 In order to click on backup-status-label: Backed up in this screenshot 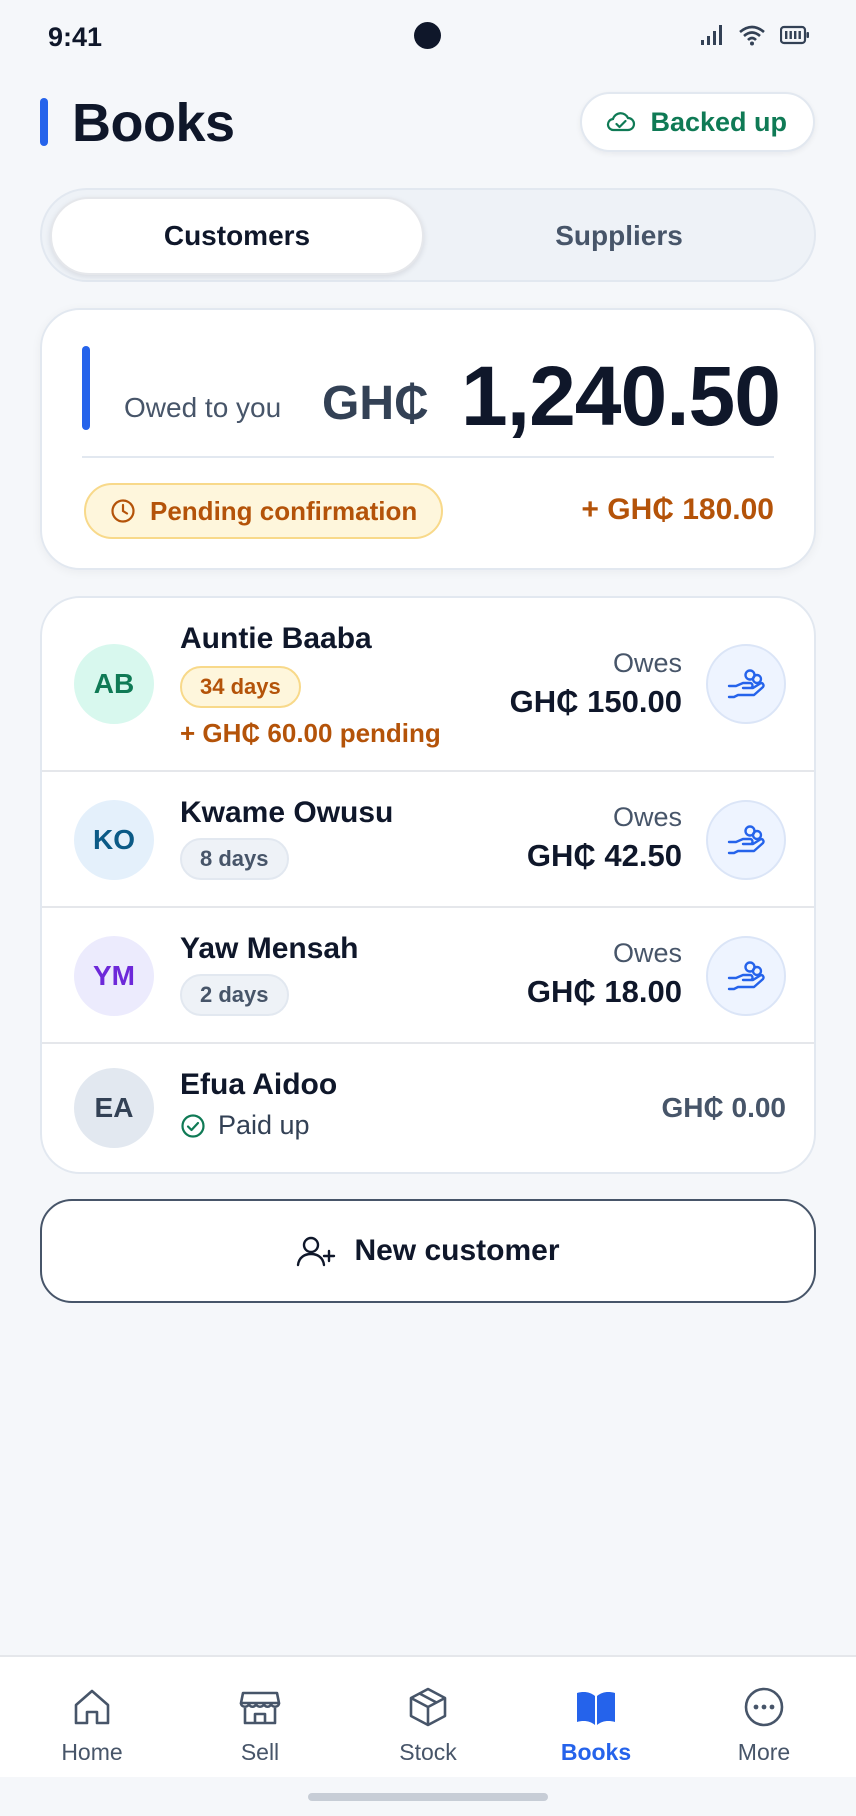, I will do `click(718, 121)`.